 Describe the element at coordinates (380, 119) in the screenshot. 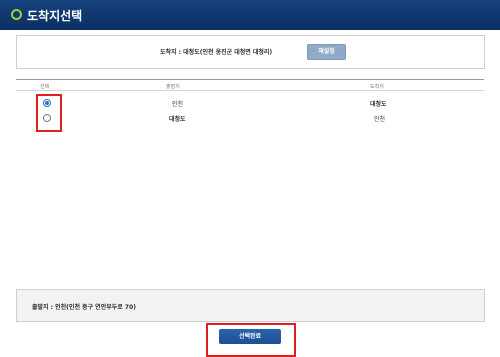

I see `row-2-destination: 인천` at that location.